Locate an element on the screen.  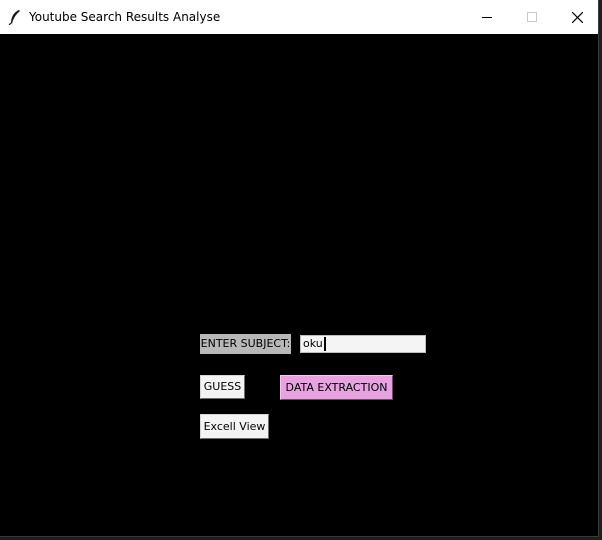
window-title: Youtube Search Results Analyse is located at coordinates (125, 17).